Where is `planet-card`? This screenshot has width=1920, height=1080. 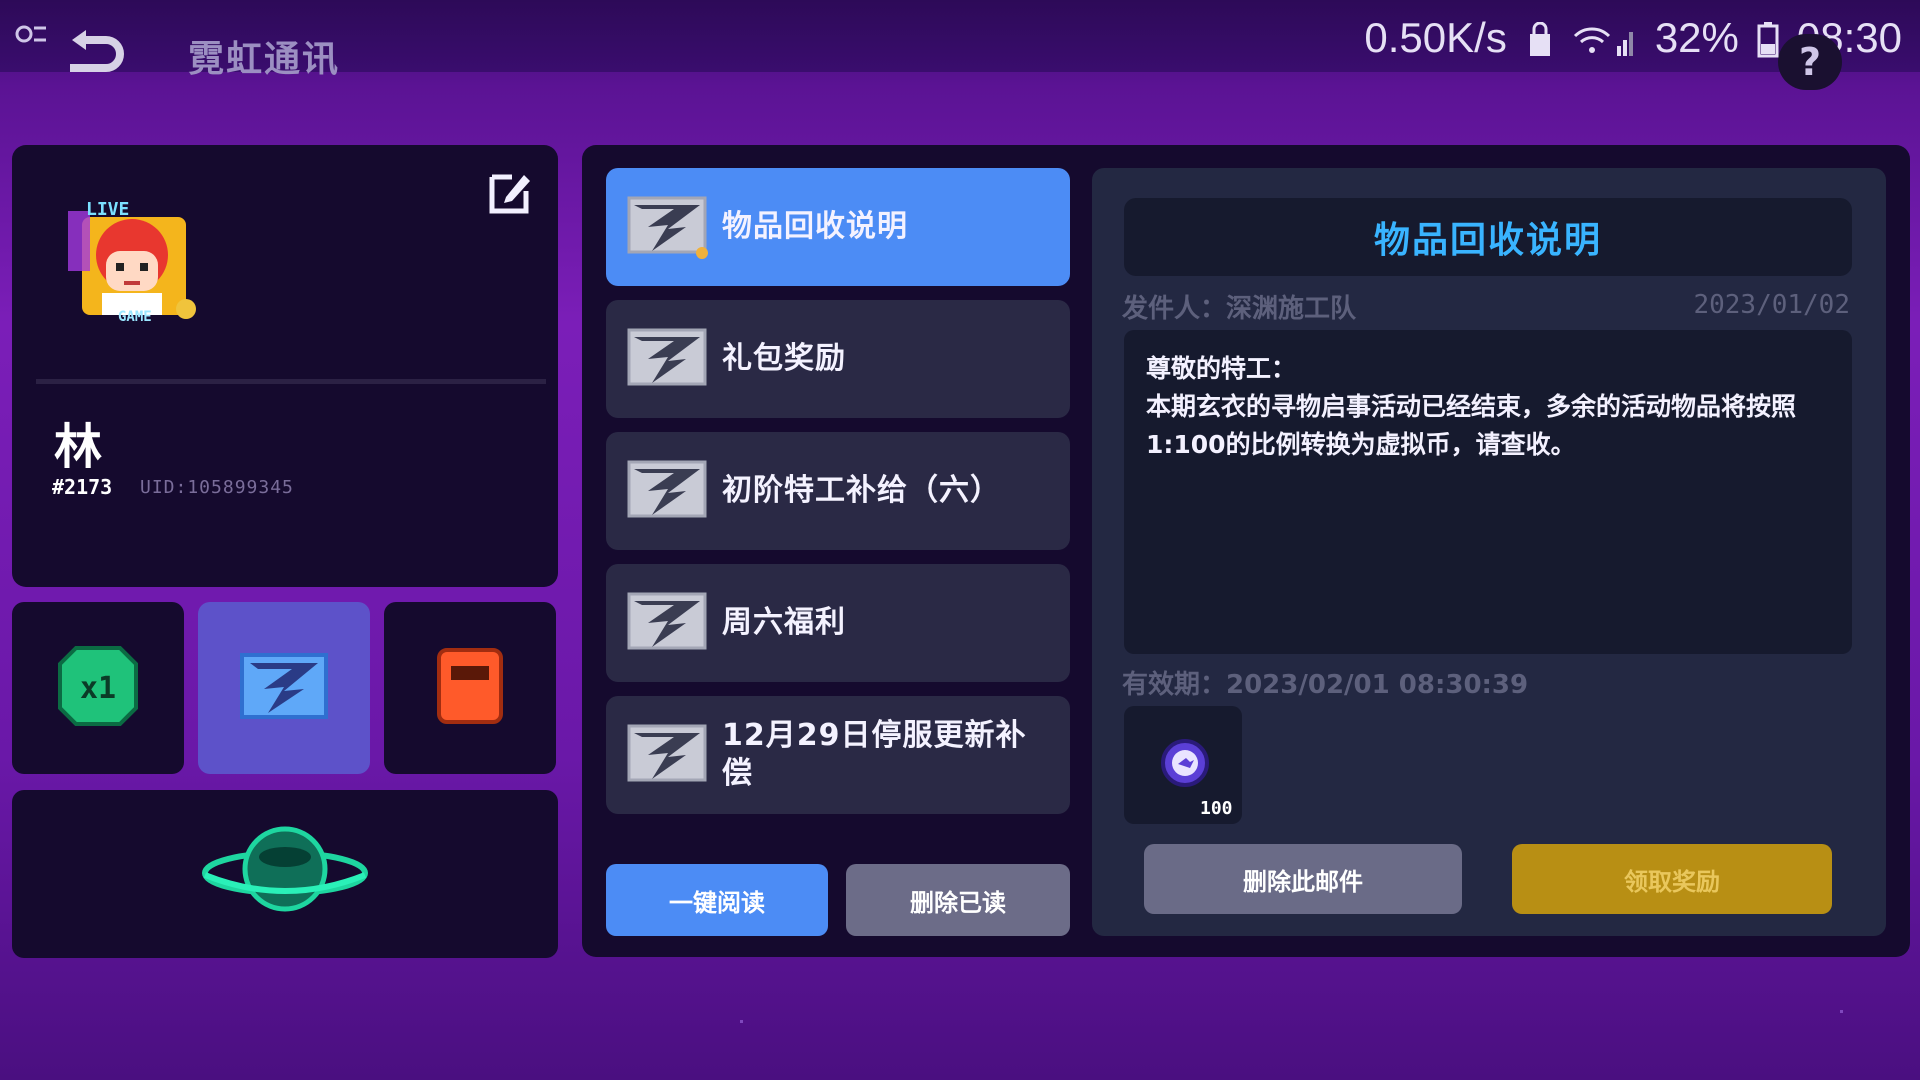
planet-card is located at coordinates (285, 874).